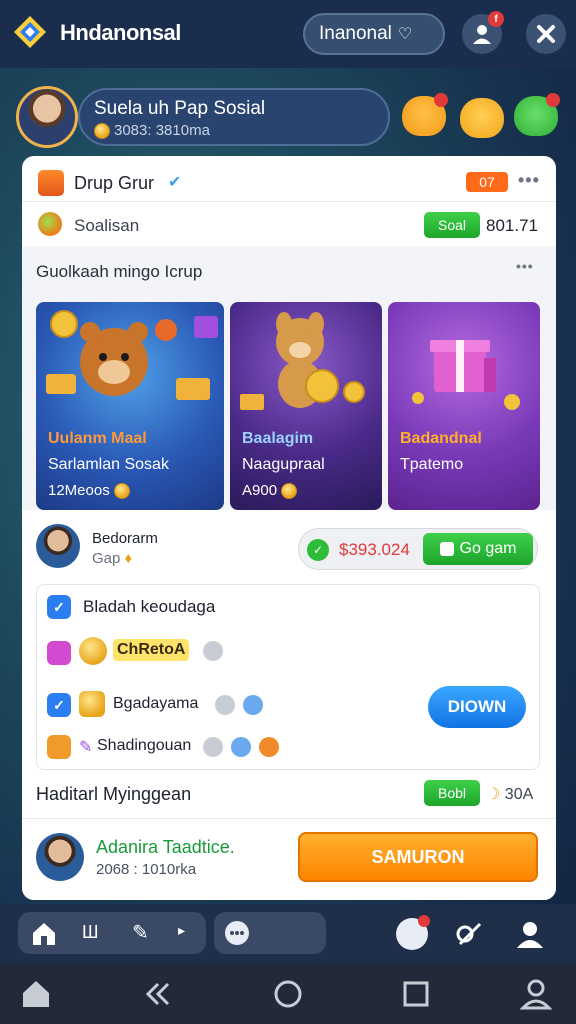 The image size is (576, 1024). Describe the element at coordinates (59, 747) in the screenshot. I see `square-orange-icon` at that location.